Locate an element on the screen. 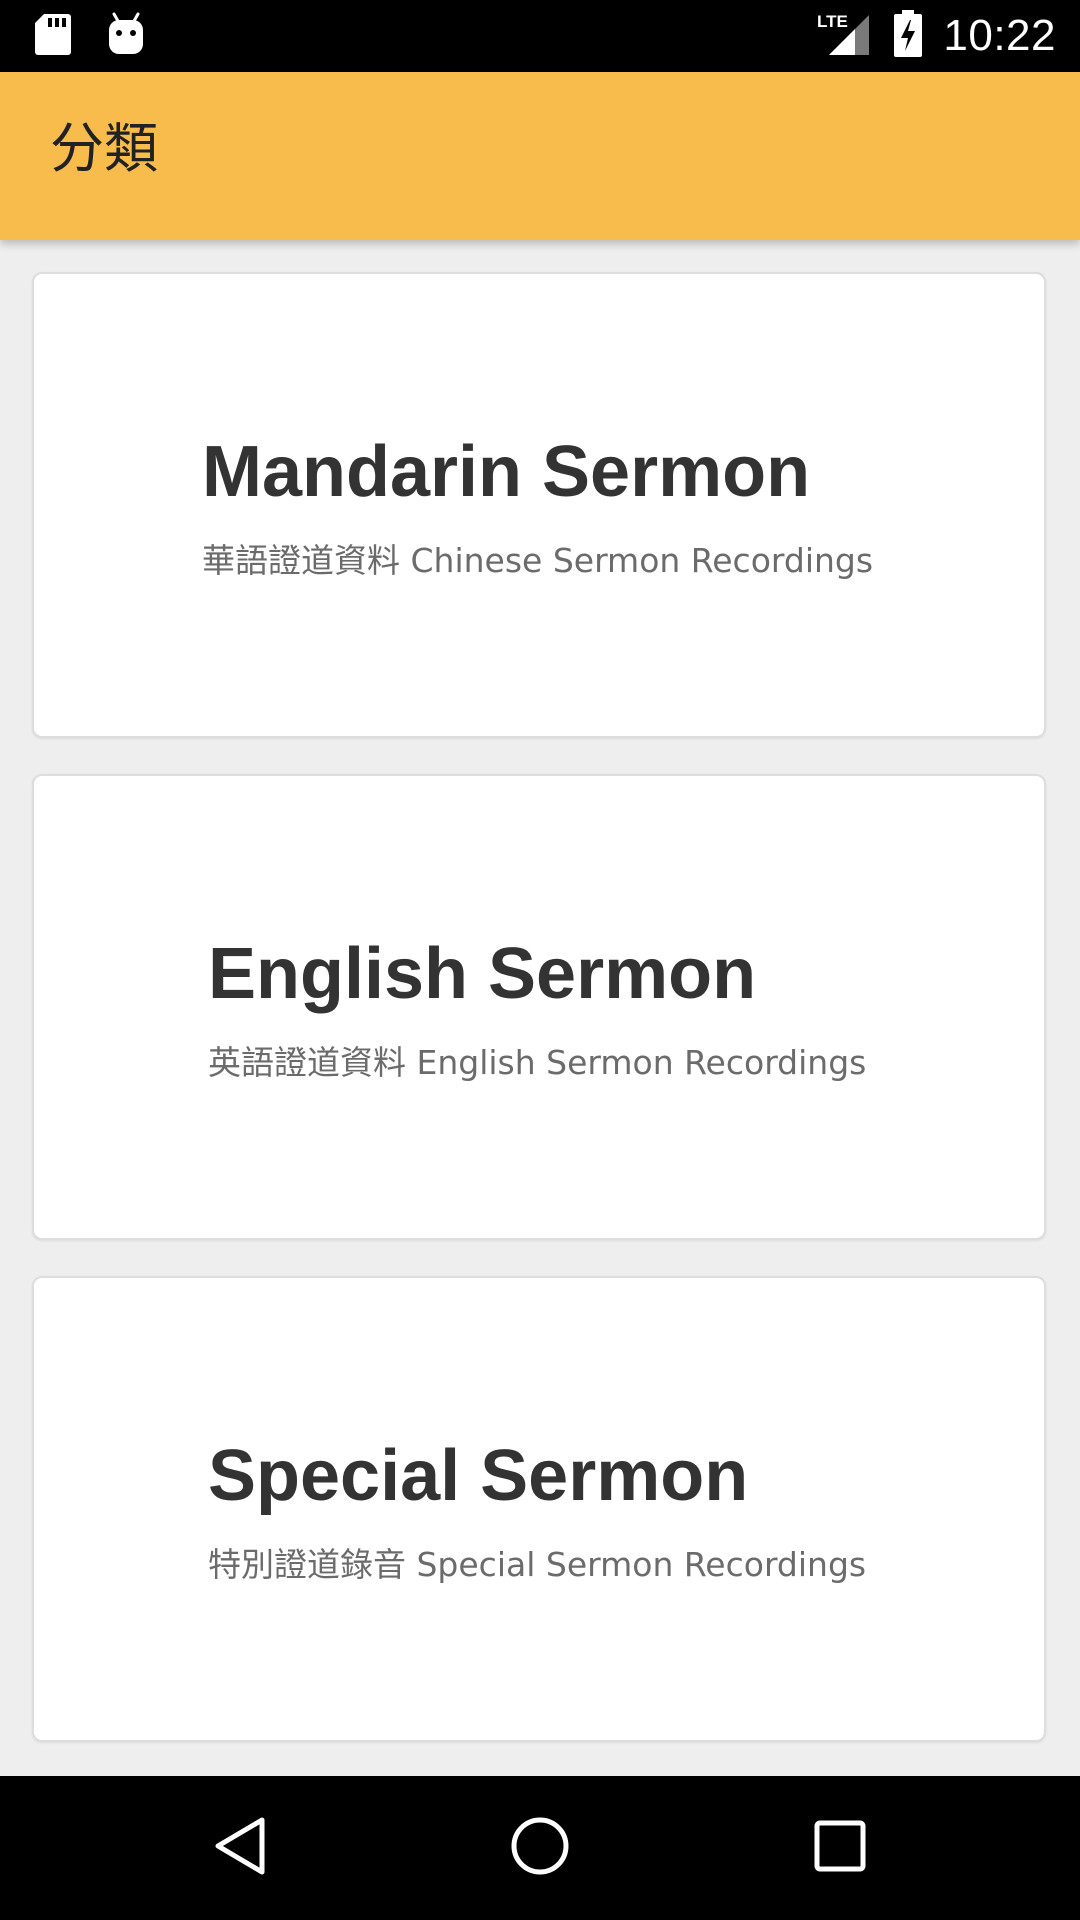 The image size is (1080, 1920). recents-button is located at coordinates (840, 1848).